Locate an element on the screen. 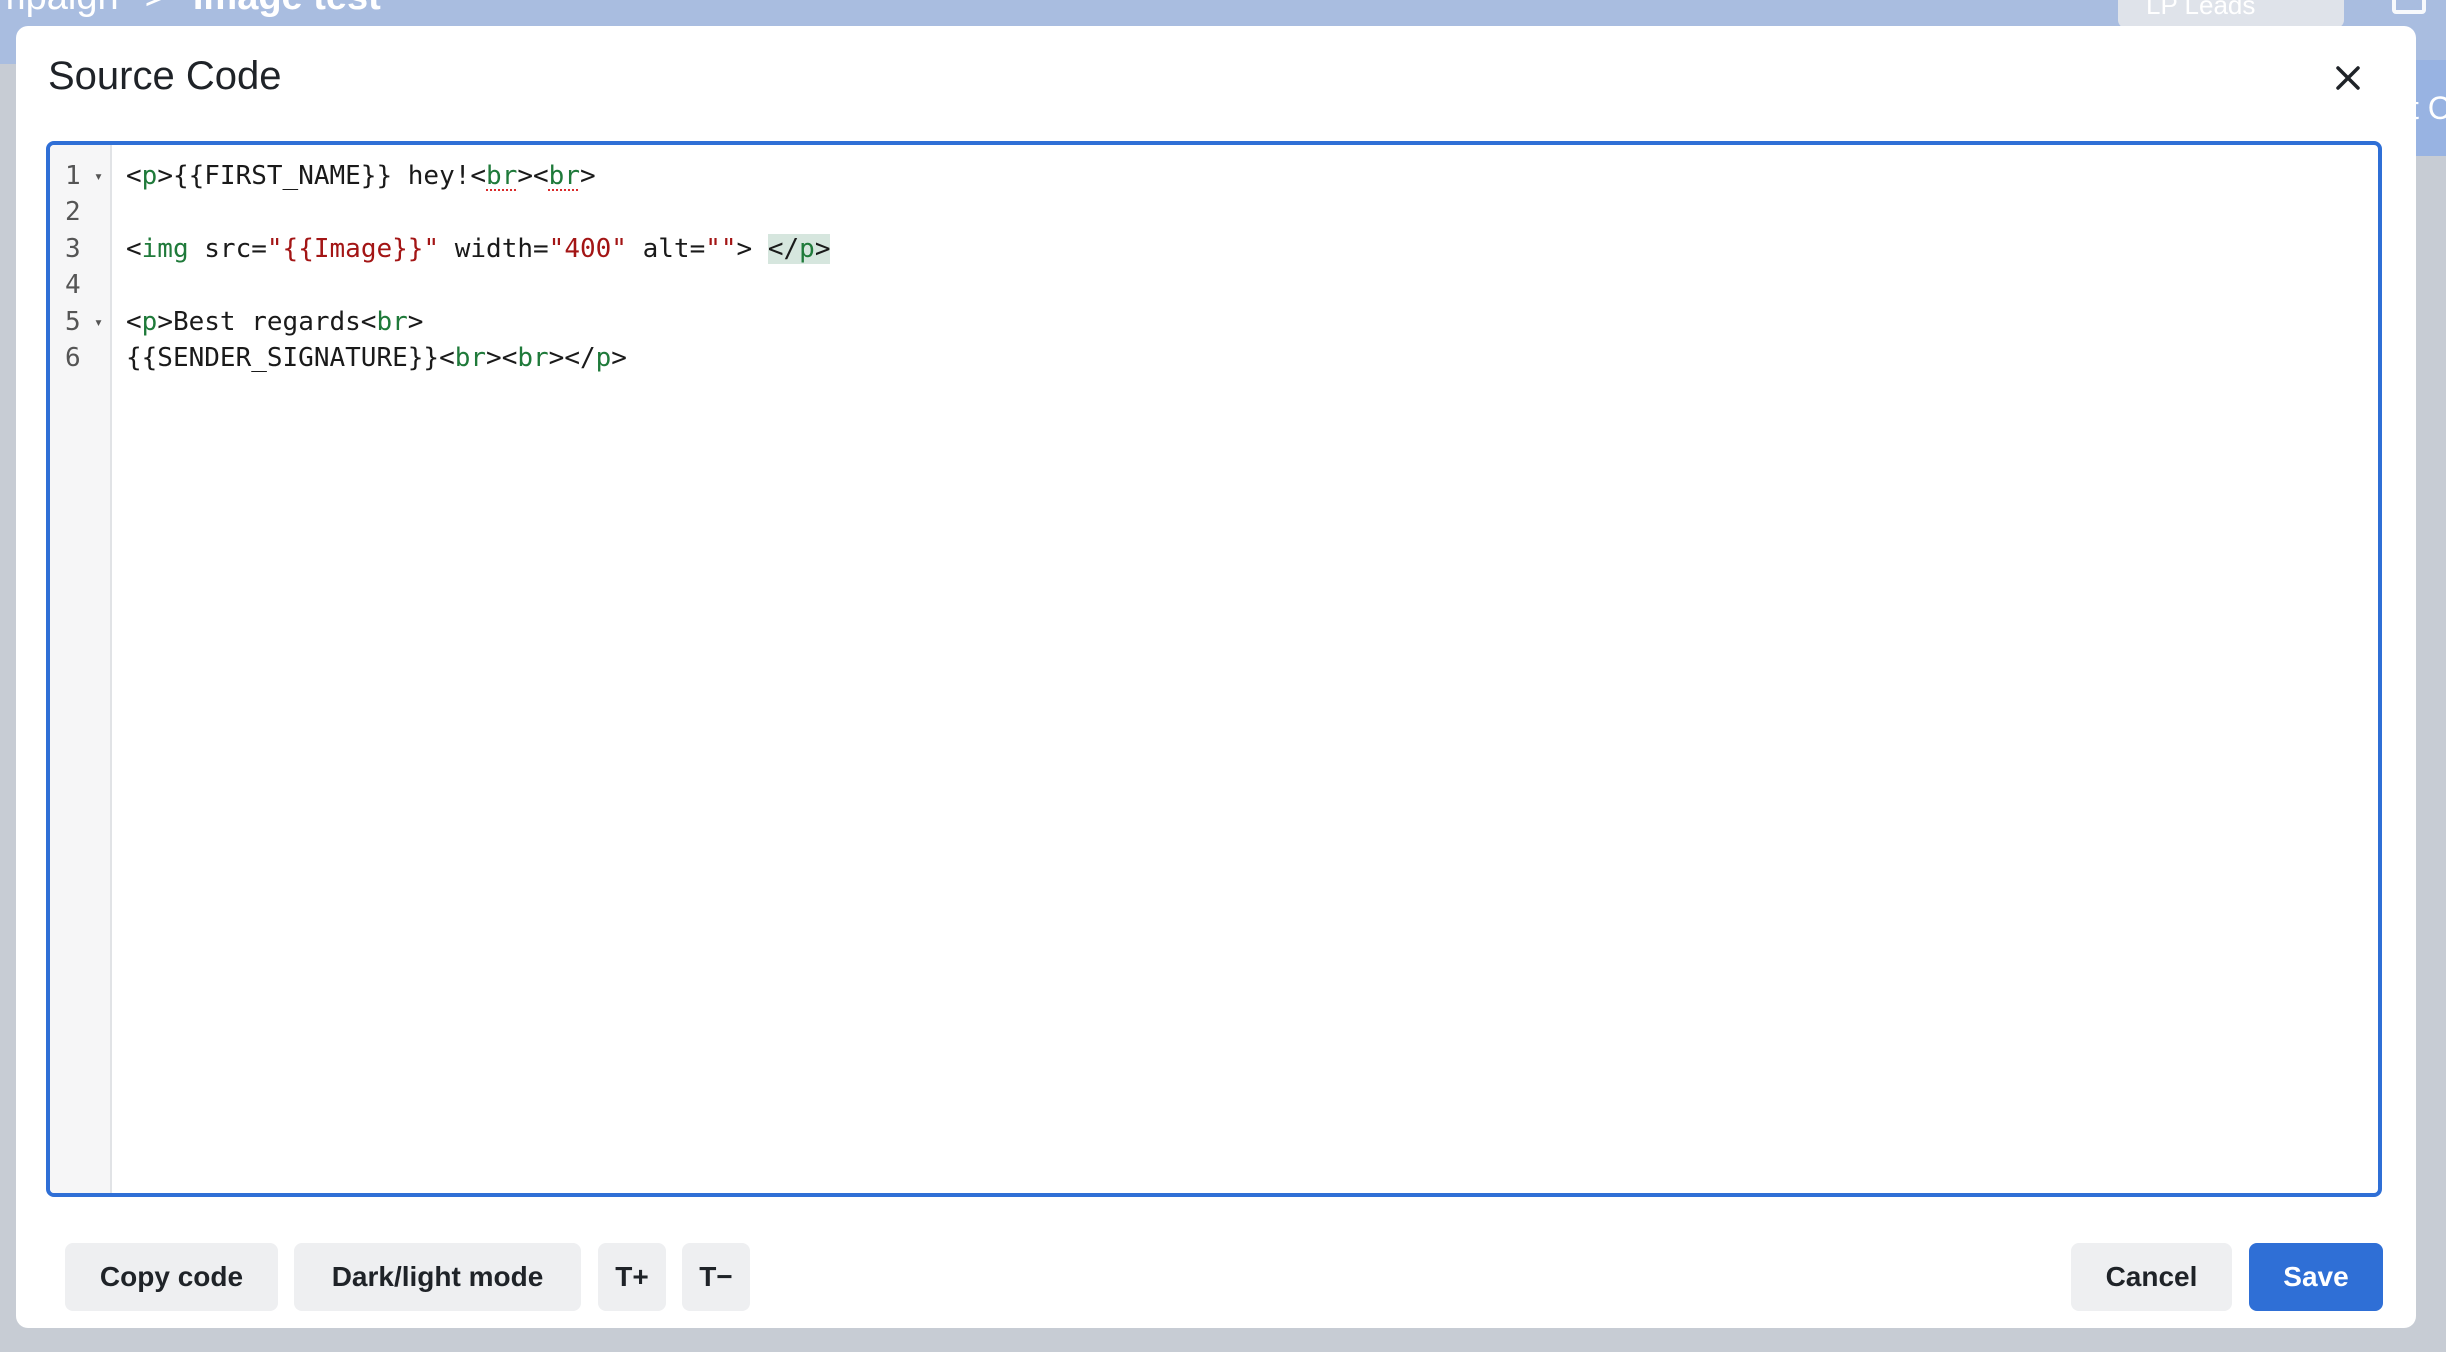 This screenshot has height=1352, width=2446. line-number: 3 is located at coordinates (73, 249).